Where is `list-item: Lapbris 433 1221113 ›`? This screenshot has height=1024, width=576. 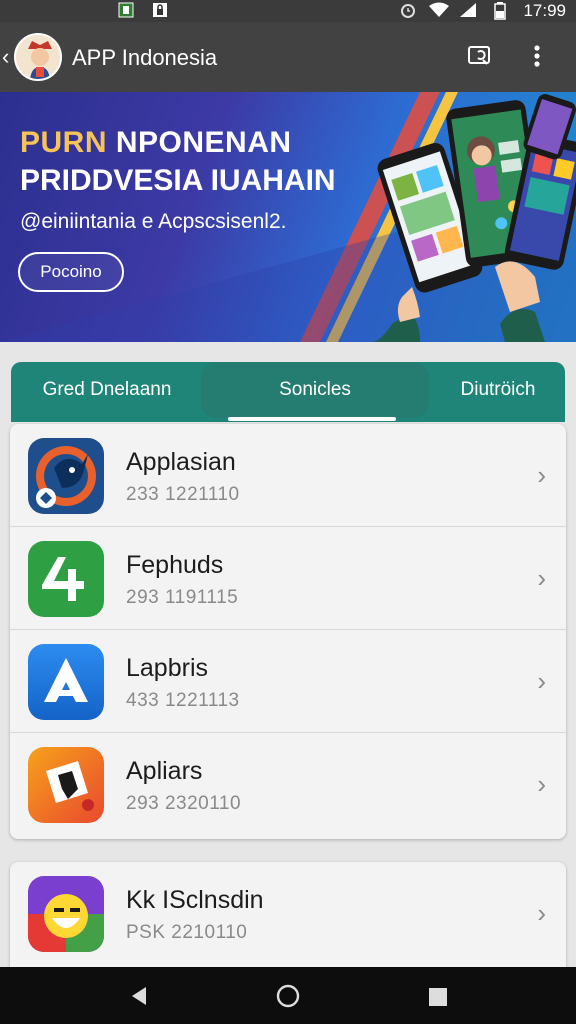
list-item: Lapbris 433 1221113 › is located at coordinates (288, 681).